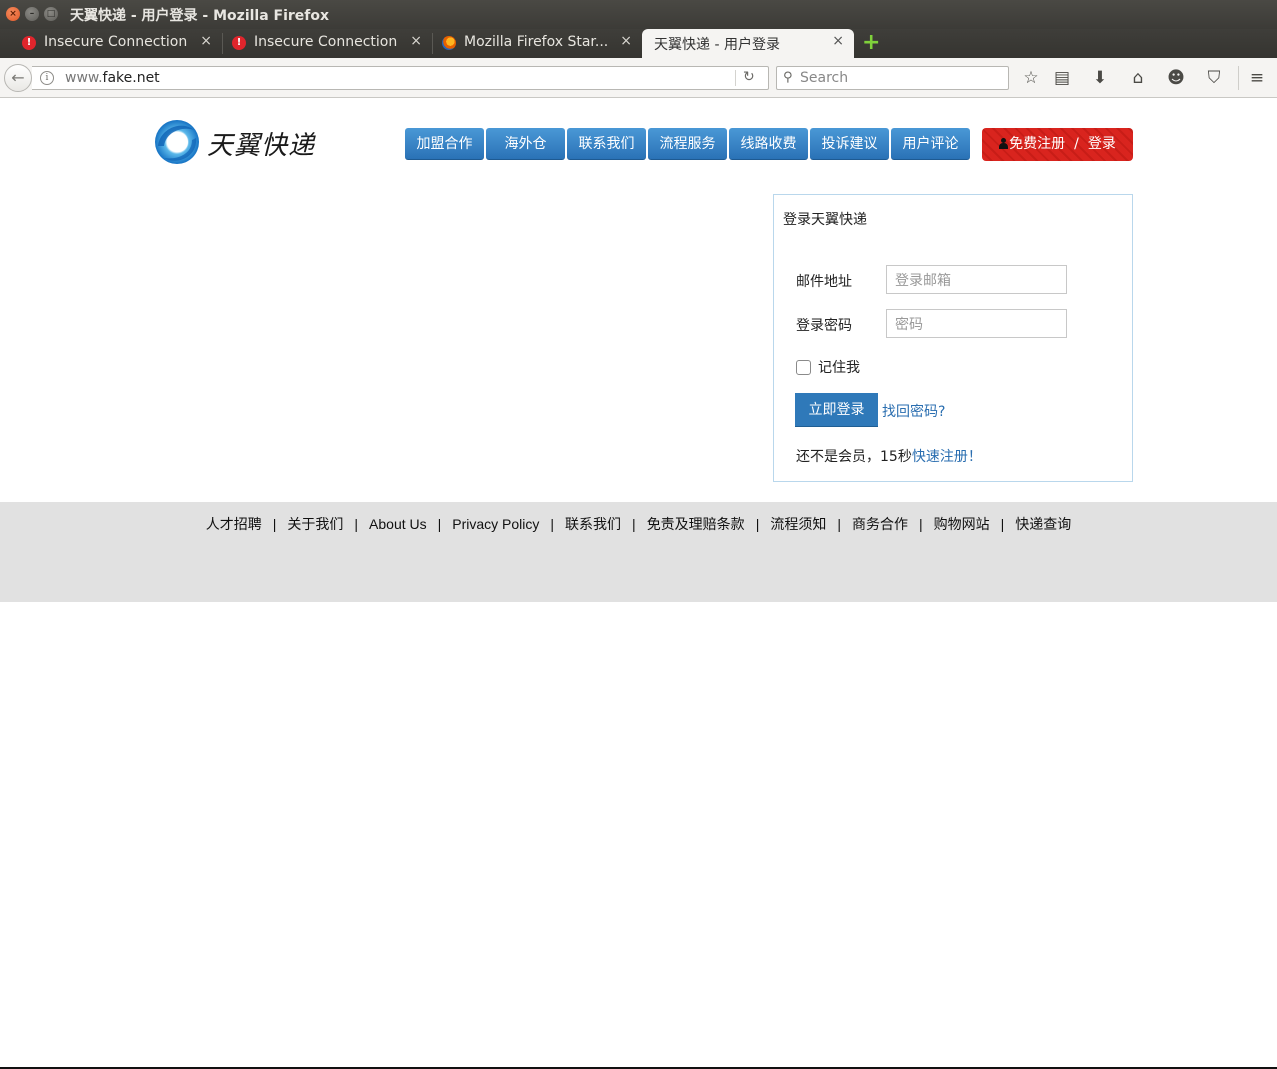 The width and height of the screenshot is (1277, 1069). I want to click on footer-link-contact: 联系我们, so click(593, 524).